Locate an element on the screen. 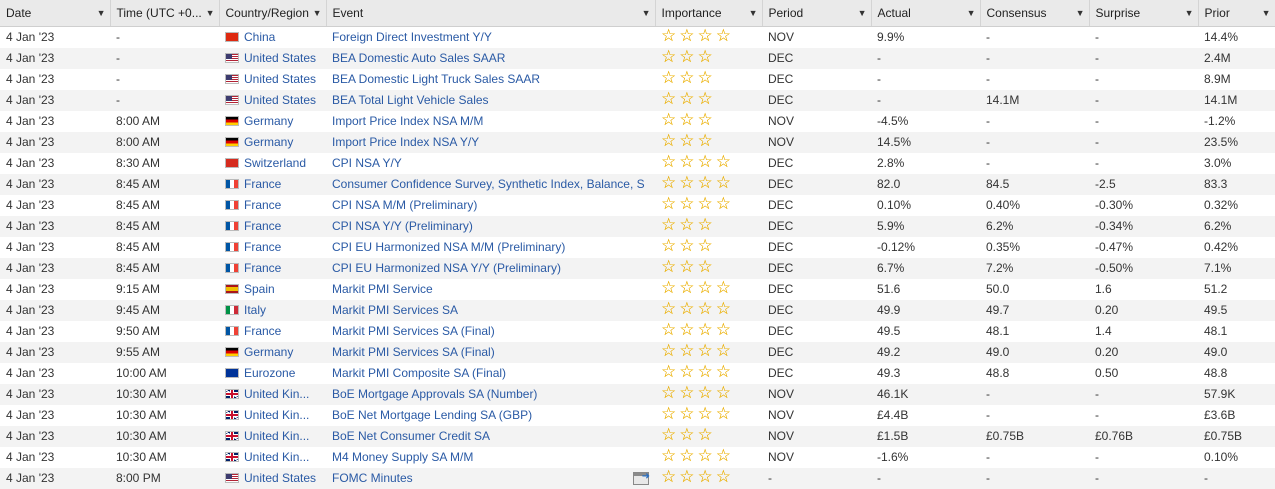  event-cell: M4 Money Supply SA M/M is located at coordinates (490, 457).